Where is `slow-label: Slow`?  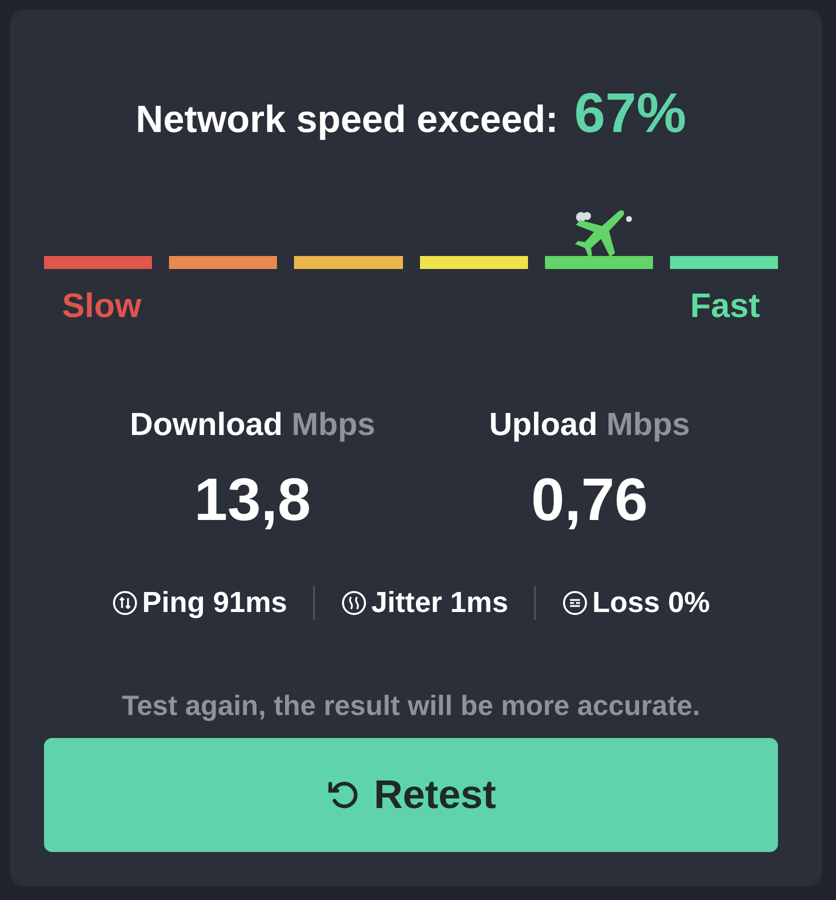 slow-label: Slow is located at coordinates (102, 306).